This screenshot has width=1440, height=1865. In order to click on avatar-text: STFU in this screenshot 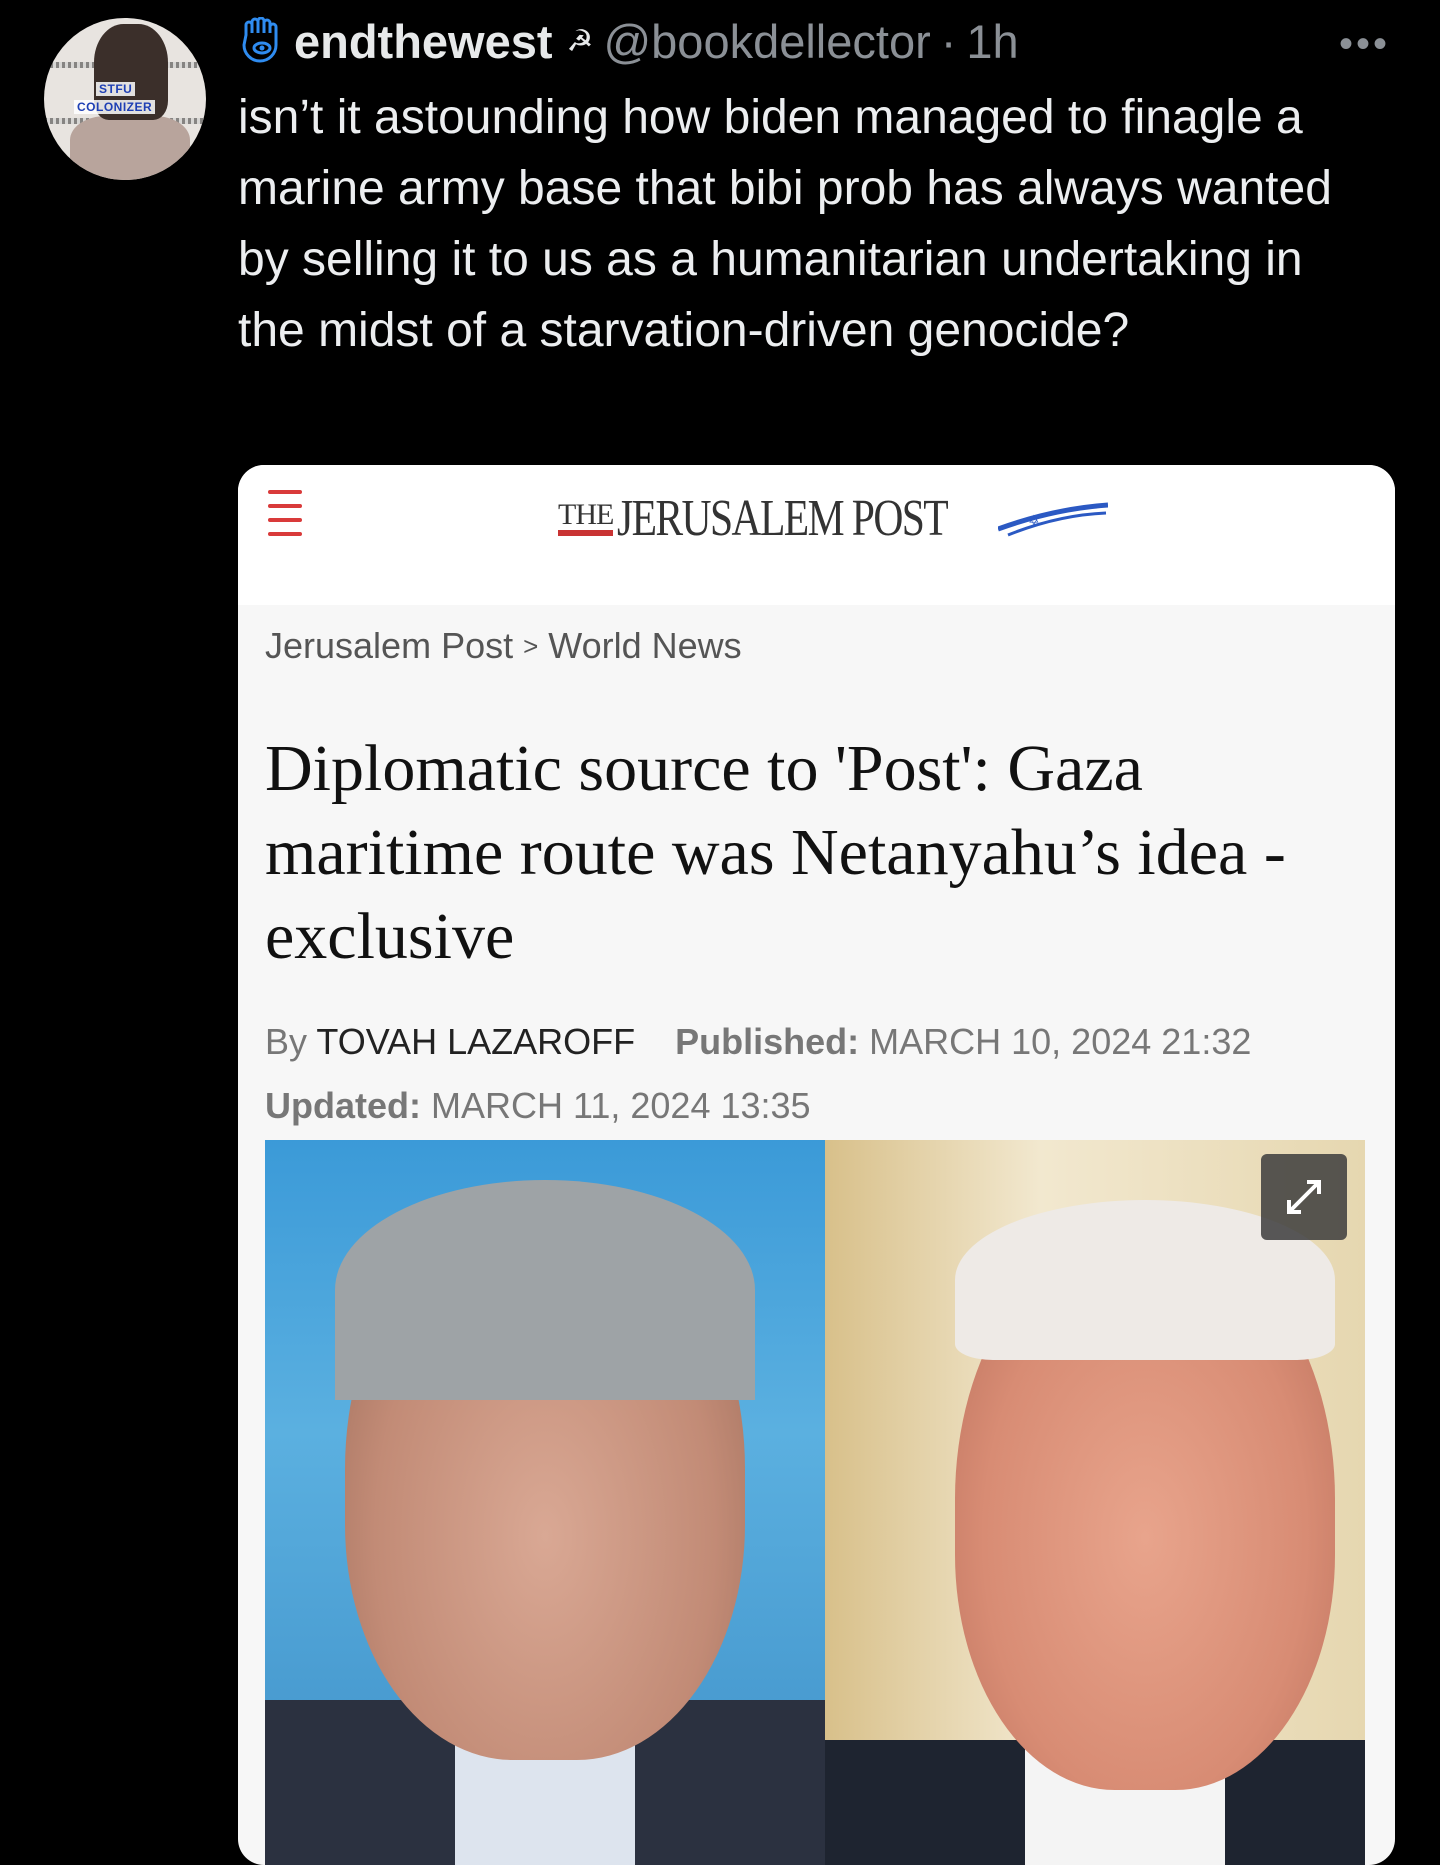, I will do `click(116, 89)`.